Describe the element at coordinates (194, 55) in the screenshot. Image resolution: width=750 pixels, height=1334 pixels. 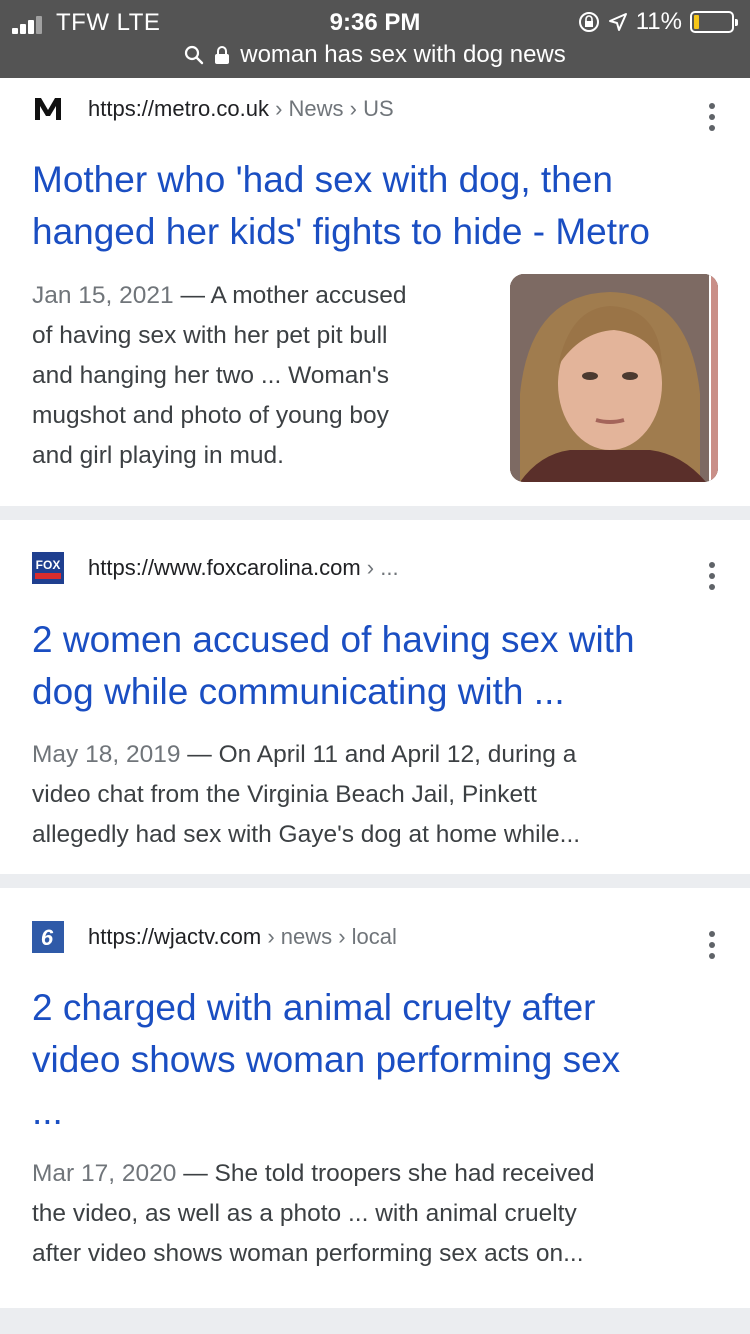
I see `search-icon` at that location.